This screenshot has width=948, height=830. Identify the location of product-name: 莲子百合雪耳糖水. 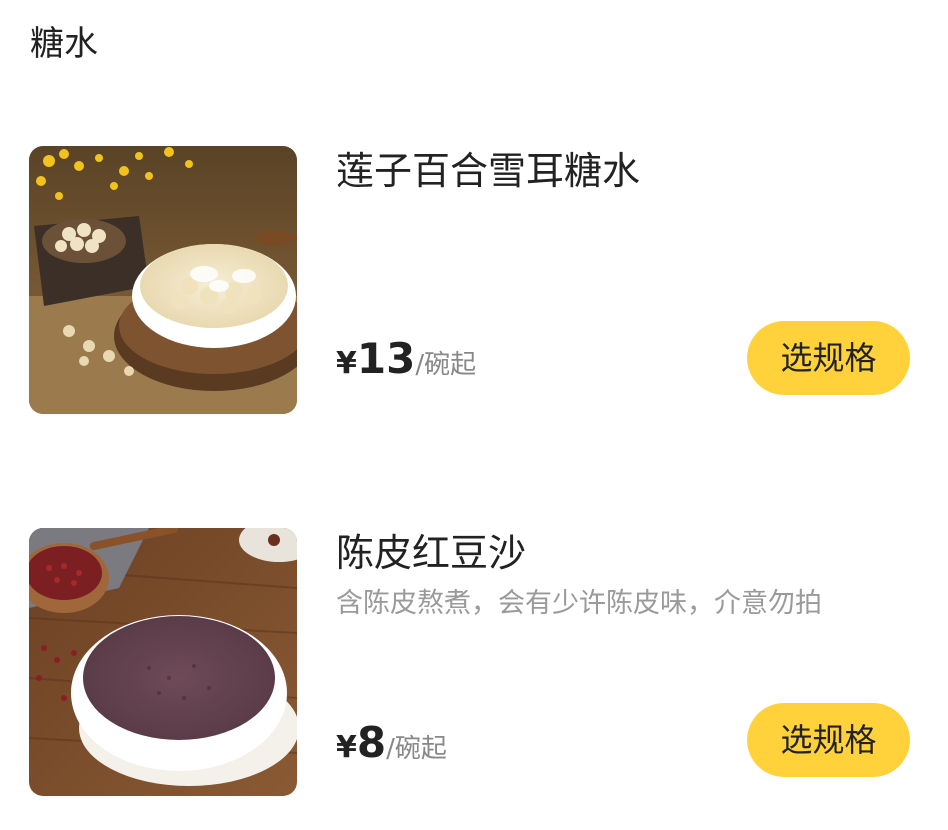
(488, 171).